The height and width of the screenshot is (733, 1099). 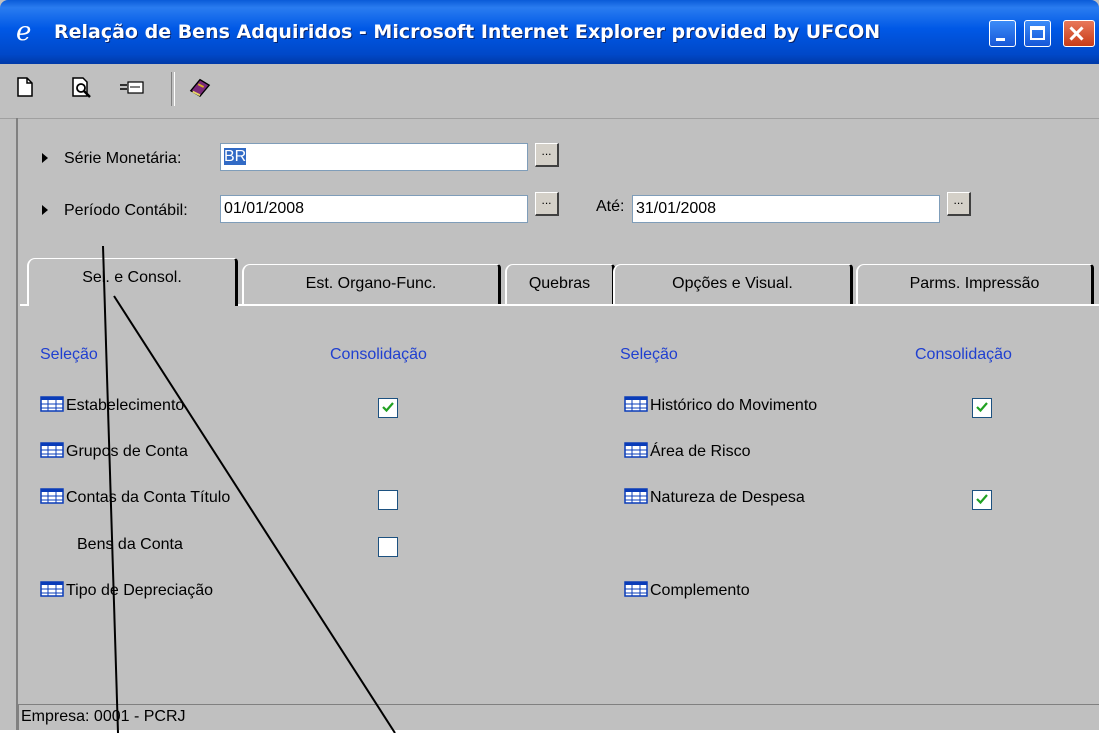 I want to click on tab-quebras: Quebras, so click(x=560, y=284).